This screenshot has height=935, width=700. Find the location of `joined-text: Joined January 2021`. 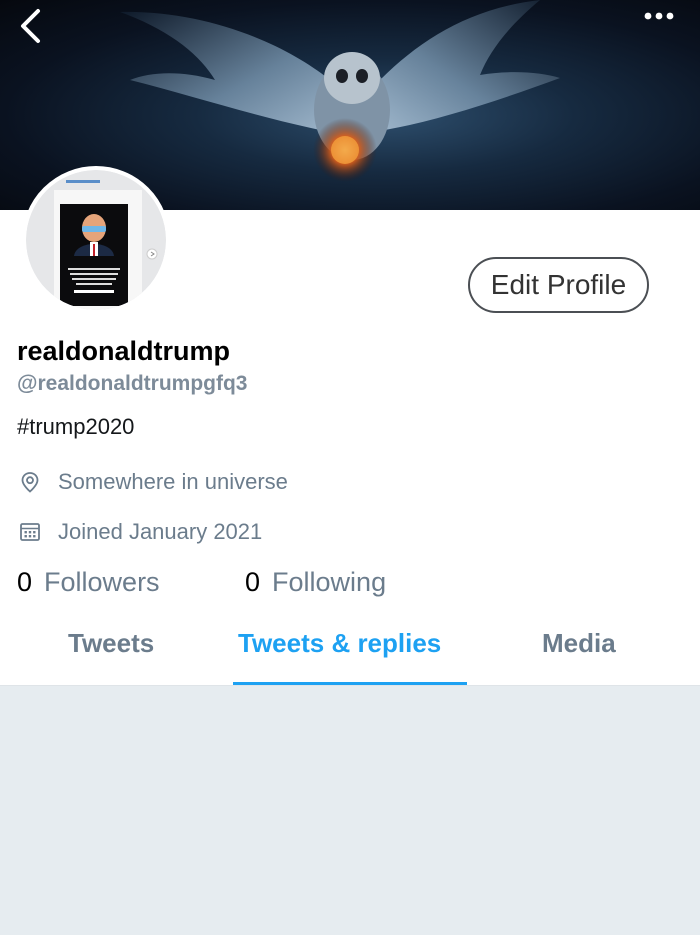

joined-text: Joined January 2021 is located at coordinates (160, 531).